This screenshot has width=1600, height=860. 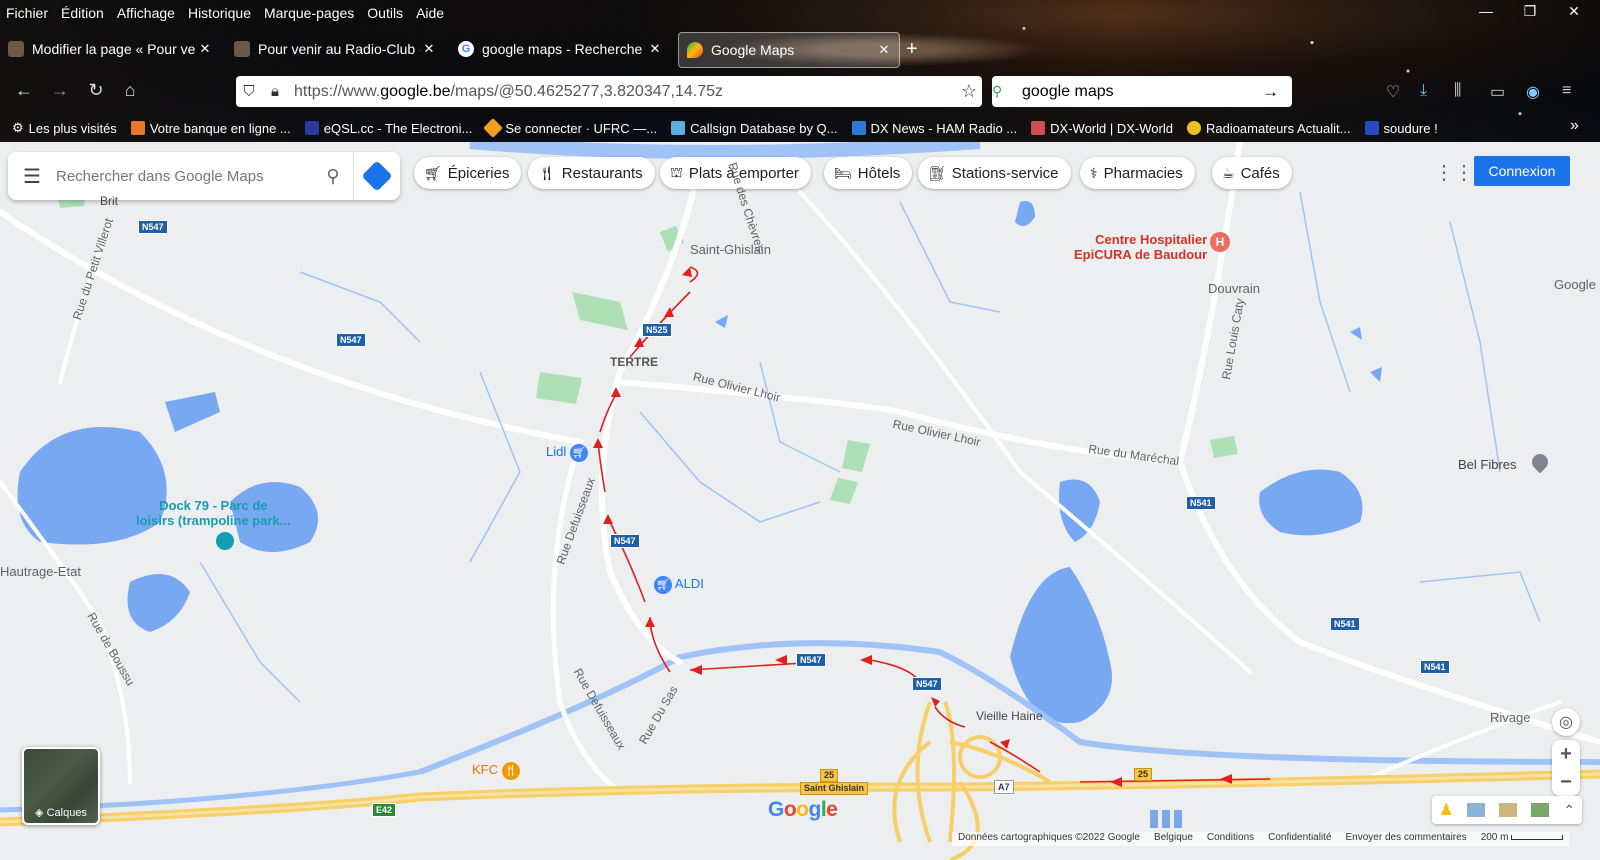 What do you see at coordinates (1299, 839) in the screenshot?
I see `privacy-link: Confidentialité` at bounding box center [1299, 839].